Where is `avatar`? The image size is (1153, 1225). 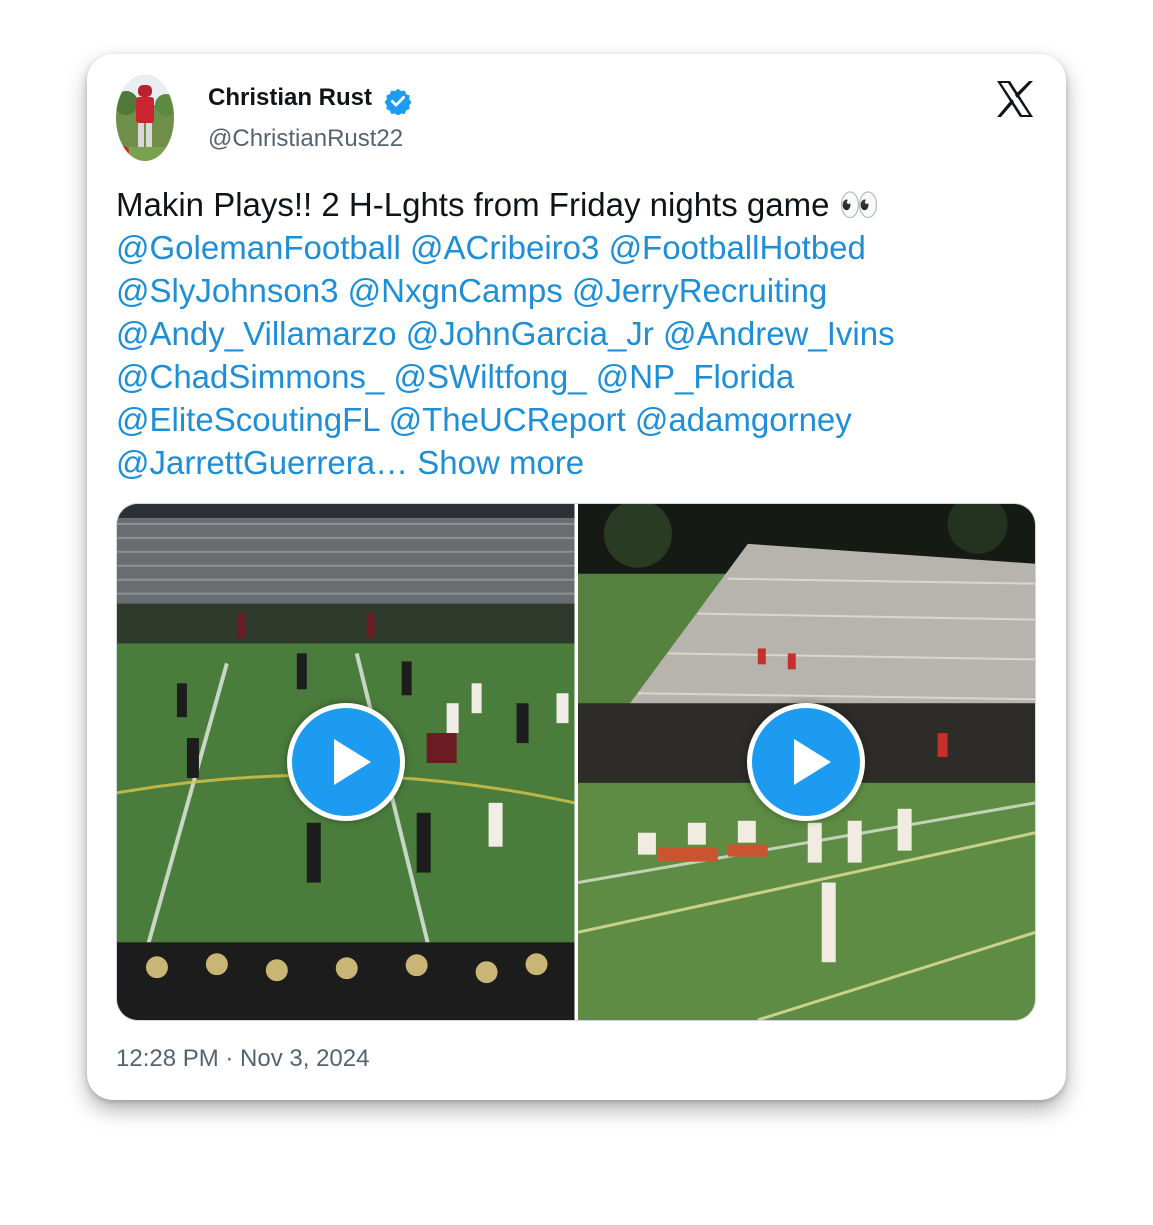 avatar is located at coordinates (145, 118).